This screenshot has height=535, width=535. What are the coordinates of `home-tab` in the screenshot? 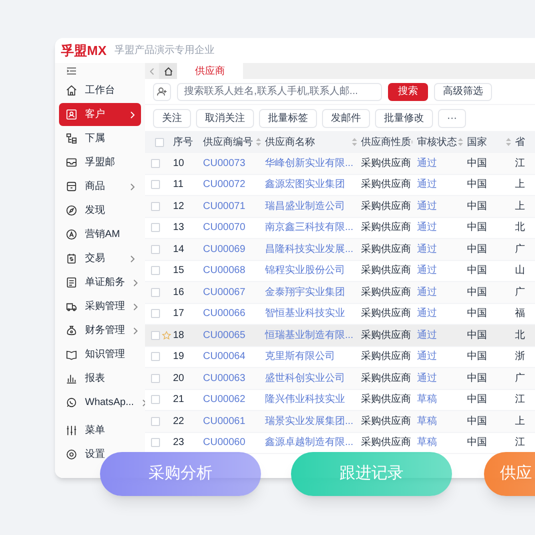 It's located at (168, 71).